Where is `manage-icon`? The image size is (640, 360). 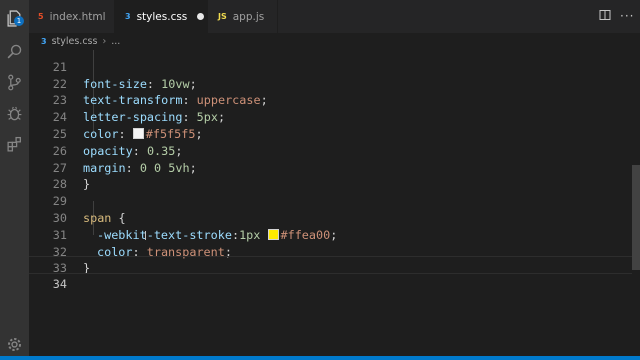 manage-icon is located at coordinates (14, 344).